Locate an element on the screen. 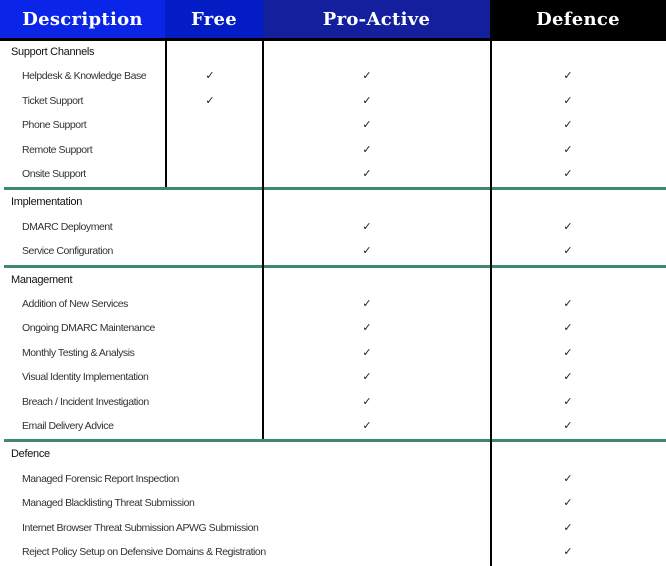  header-description: Description is located at coordinates (82, 19).